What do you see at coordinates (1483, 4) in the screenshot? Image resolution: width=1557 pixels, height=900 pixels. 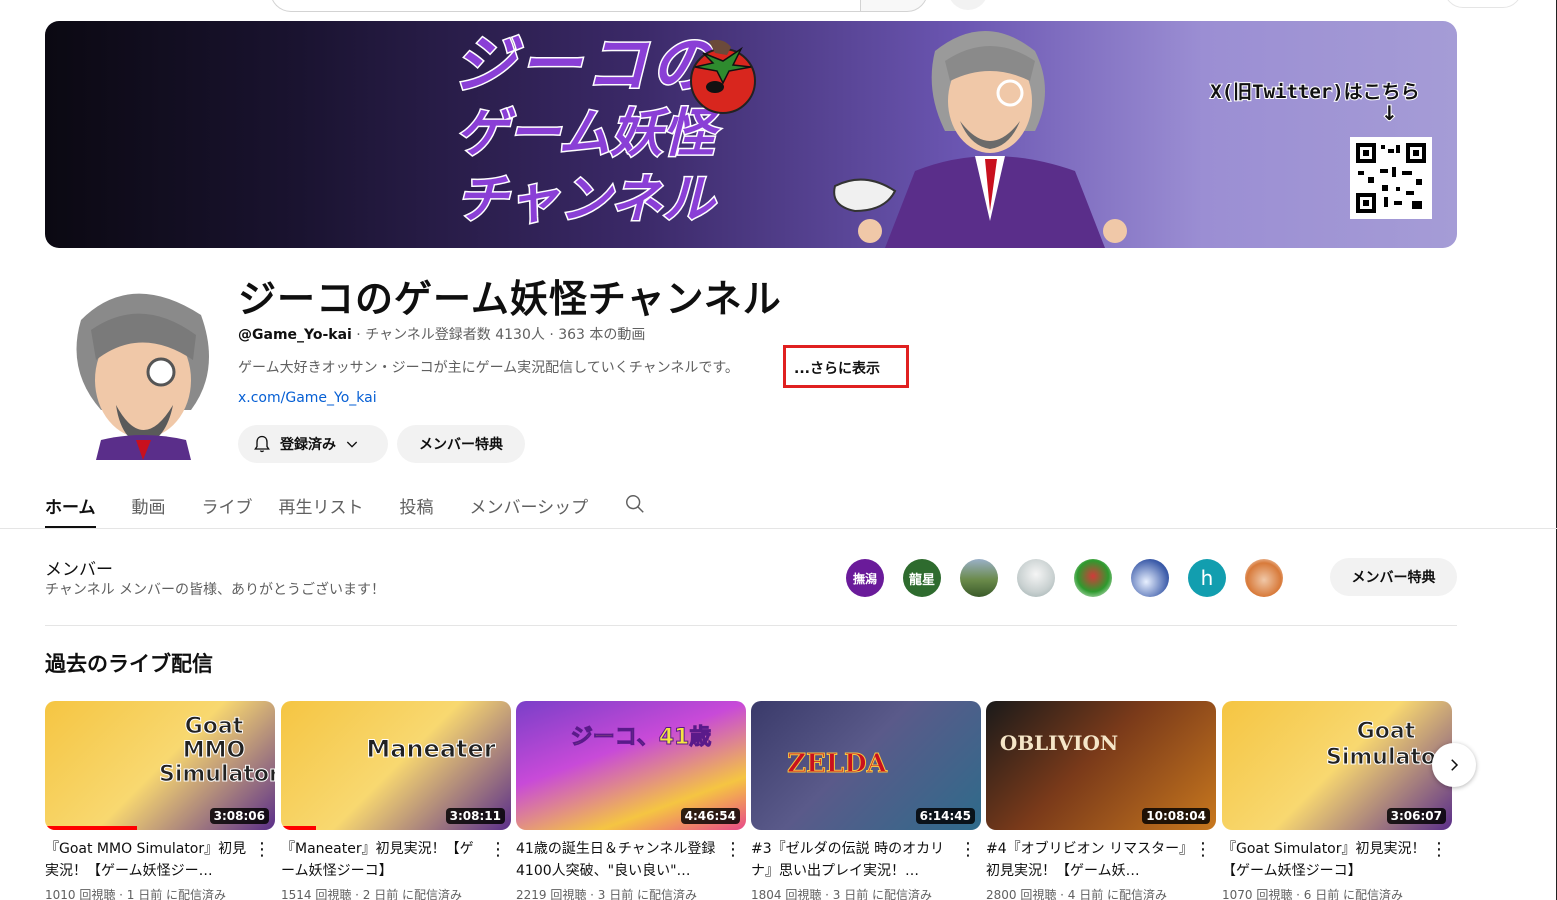 I see `account-button` at bounding box center [1483, 4].